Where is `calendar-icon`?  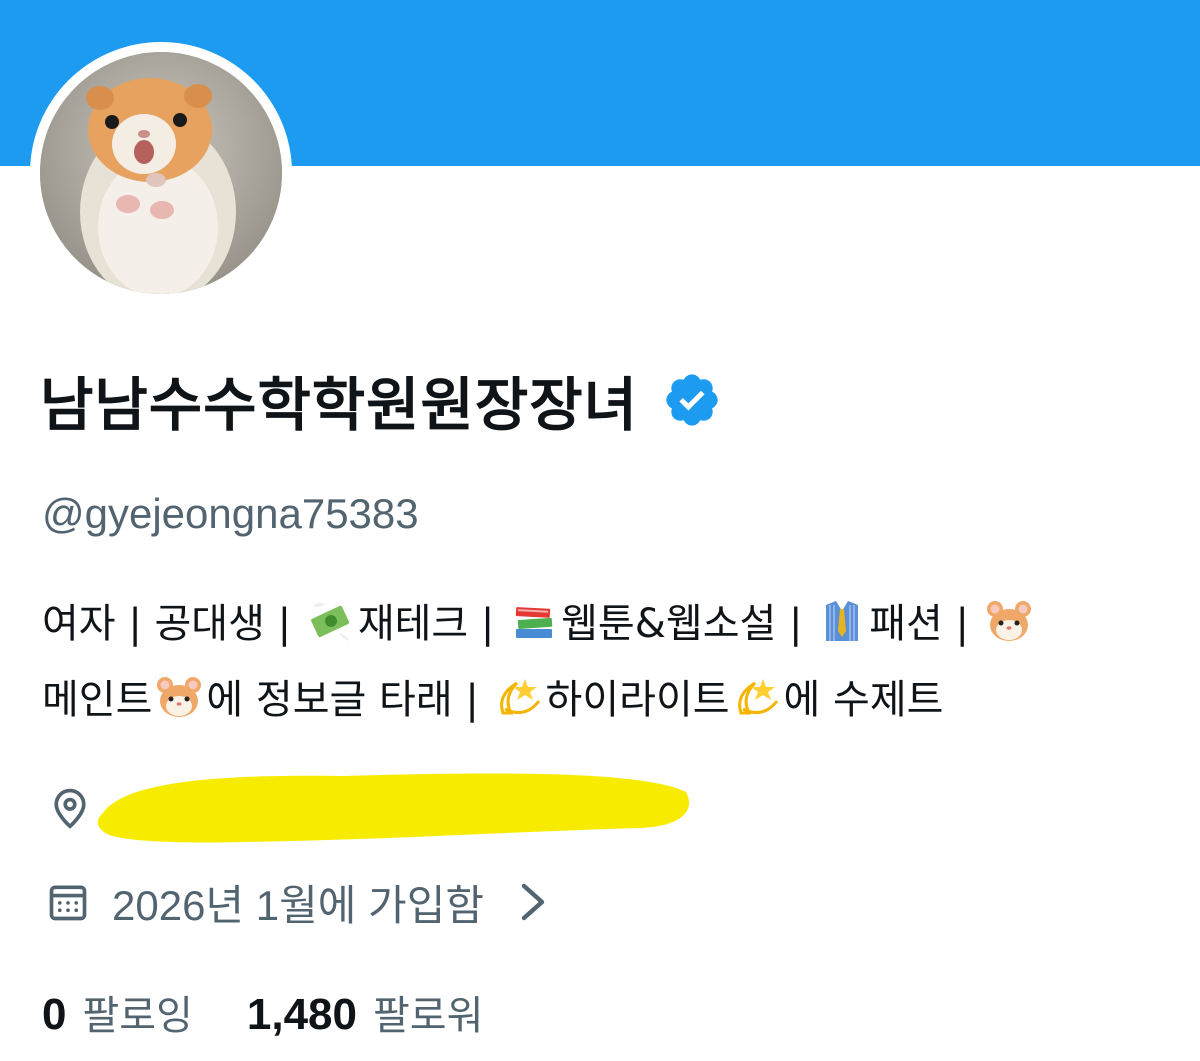 calendar-icon is located at coordinates (68, 902).